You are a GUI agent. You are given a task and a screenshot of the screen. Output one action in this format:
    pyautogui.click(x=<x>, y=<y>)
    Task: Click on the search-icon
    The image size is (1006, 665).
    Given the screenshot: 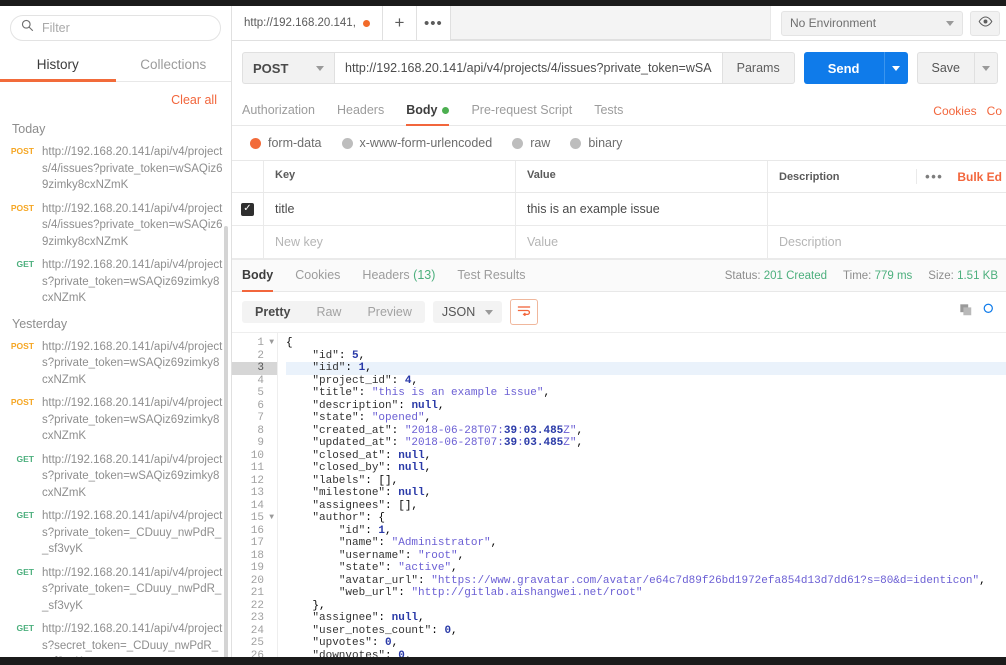 What is the action you would take?
    pyautogui.click(x=989, y=312)
    